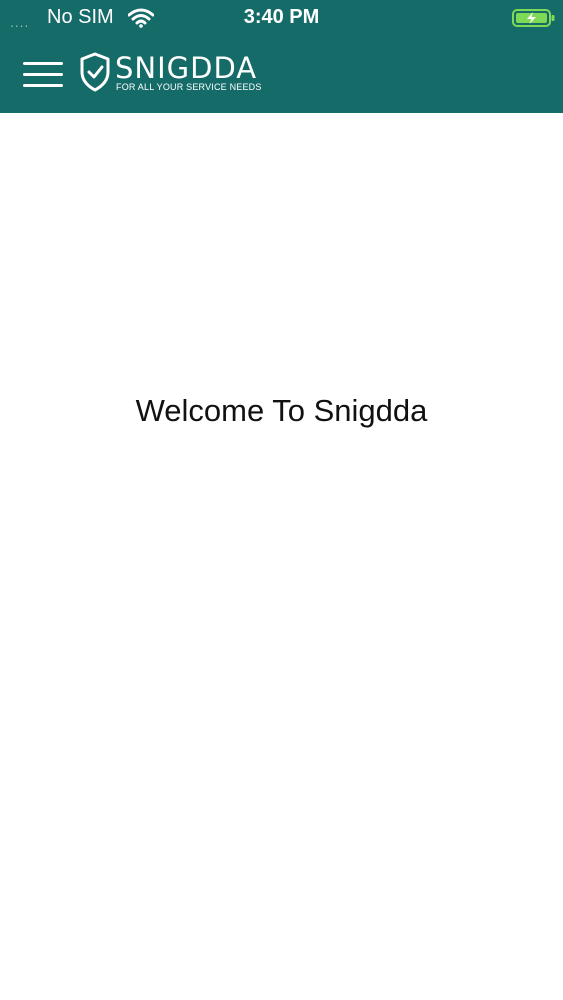 The width and height of the screenshot is (563, 1000). I want to click on shield-check-icon, so click(95, 72).